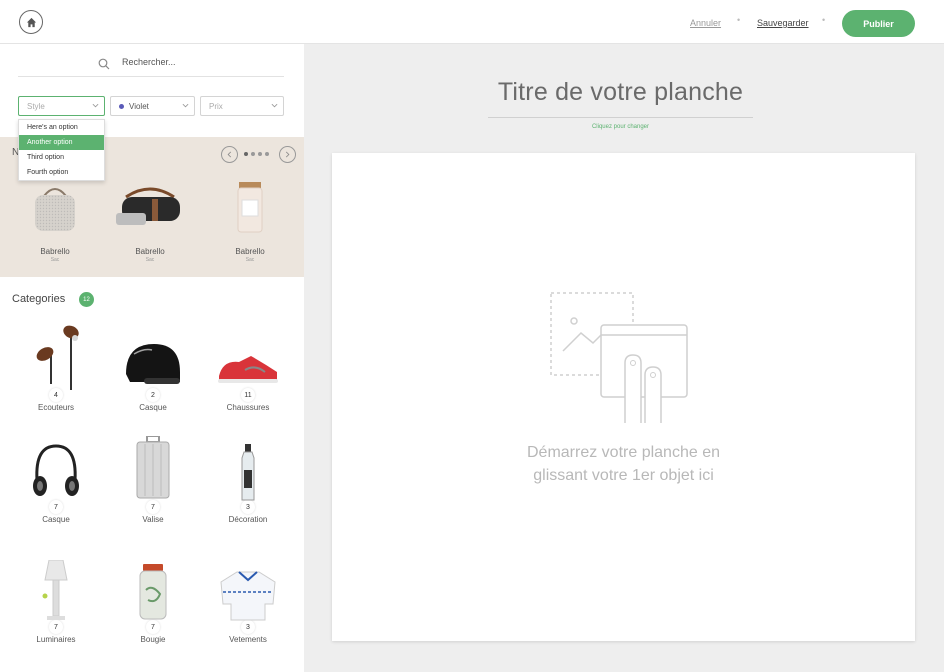 The image size is (944, 672). What do you see at coordinates (153, 364) in the screenshot?
I see `helmet-icon` at bounding box center [153, 364].